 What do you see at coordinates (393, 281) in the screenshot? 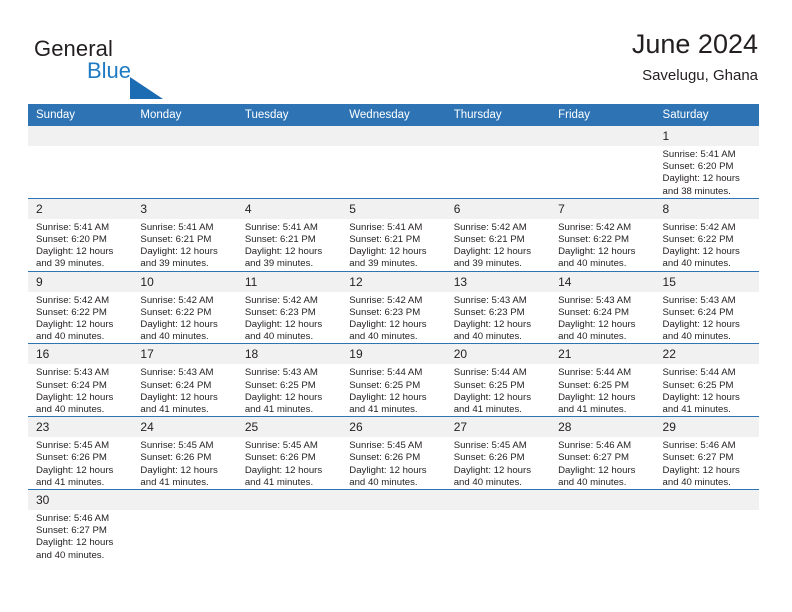
I see `day-number: 12` at bounding box center [393, 281].